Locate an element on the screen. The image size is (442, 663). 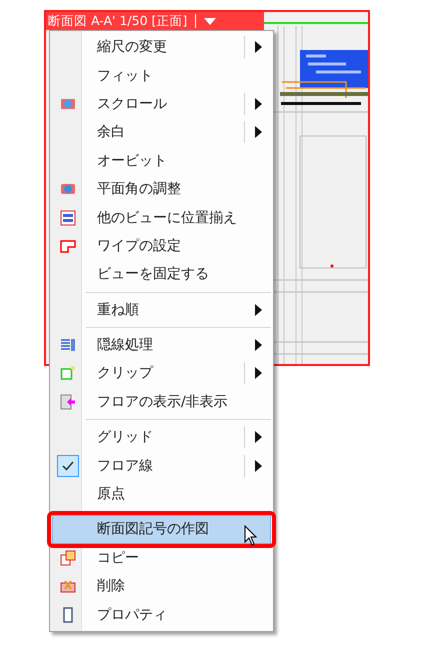
dropdown-icon is located at coordinates (210, 21).